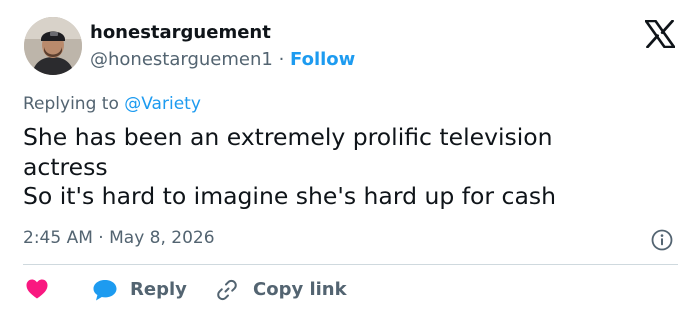 This screenshot has width=700, height=318. I want to click on author-handle: @honestarguemen1, so click(181, 59).